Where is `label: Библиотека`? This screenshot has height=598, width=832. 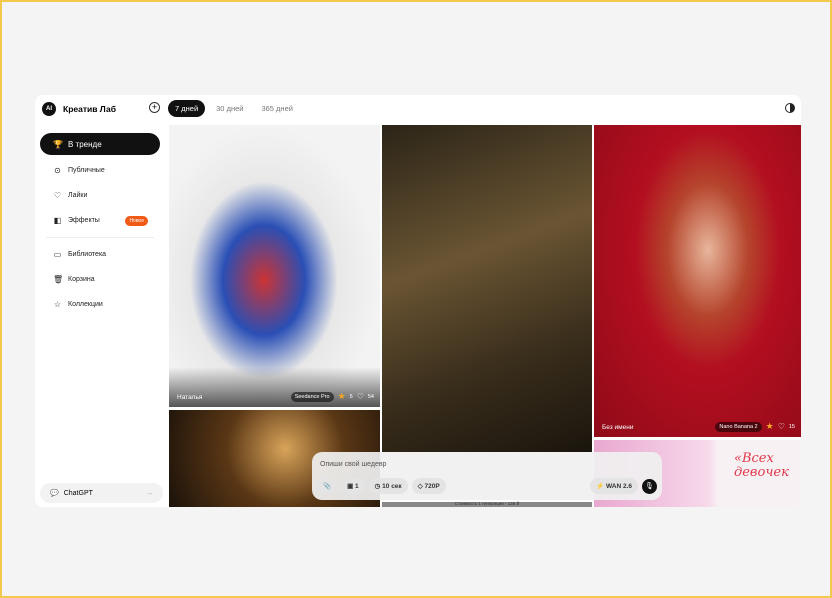
label: Библиотека is located at coordinates (87, 254).